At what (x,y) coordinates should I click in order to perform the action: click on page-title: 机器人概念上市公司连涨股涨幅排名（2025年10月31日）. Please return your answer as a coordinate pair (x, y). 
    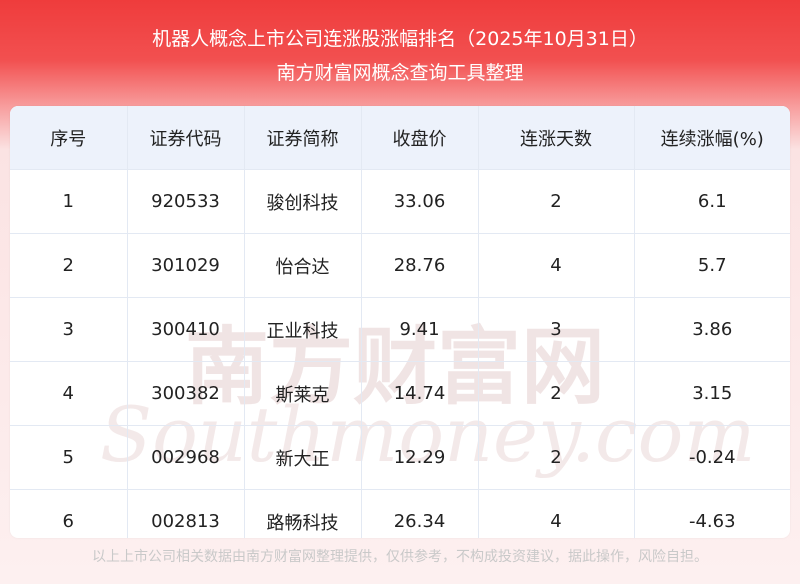
    Looking at the image, I should click on (400, 39).